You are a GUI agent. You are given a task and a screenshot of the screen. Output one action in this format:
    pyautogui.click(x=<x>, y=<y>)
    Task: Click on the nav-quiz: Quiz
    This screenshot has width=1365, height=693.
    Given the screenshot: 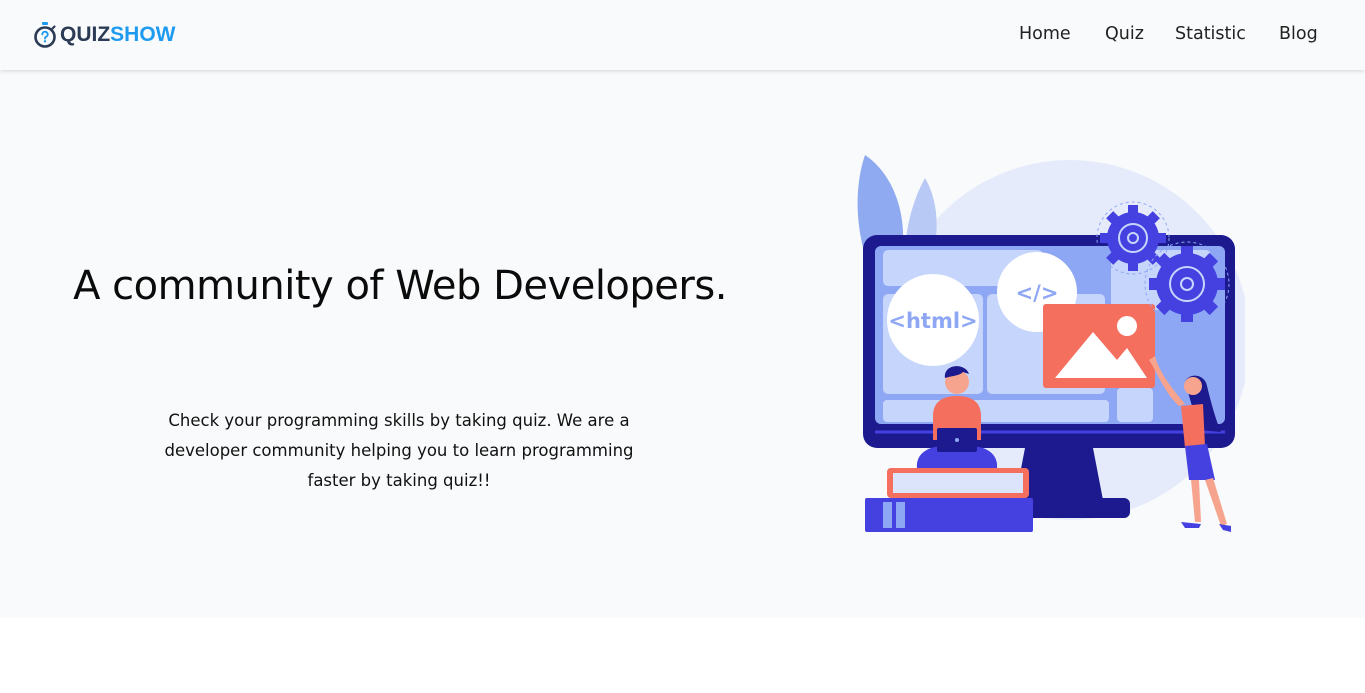 What is the action you would take?
    pyautogui.click(x=1124, y=34)
    